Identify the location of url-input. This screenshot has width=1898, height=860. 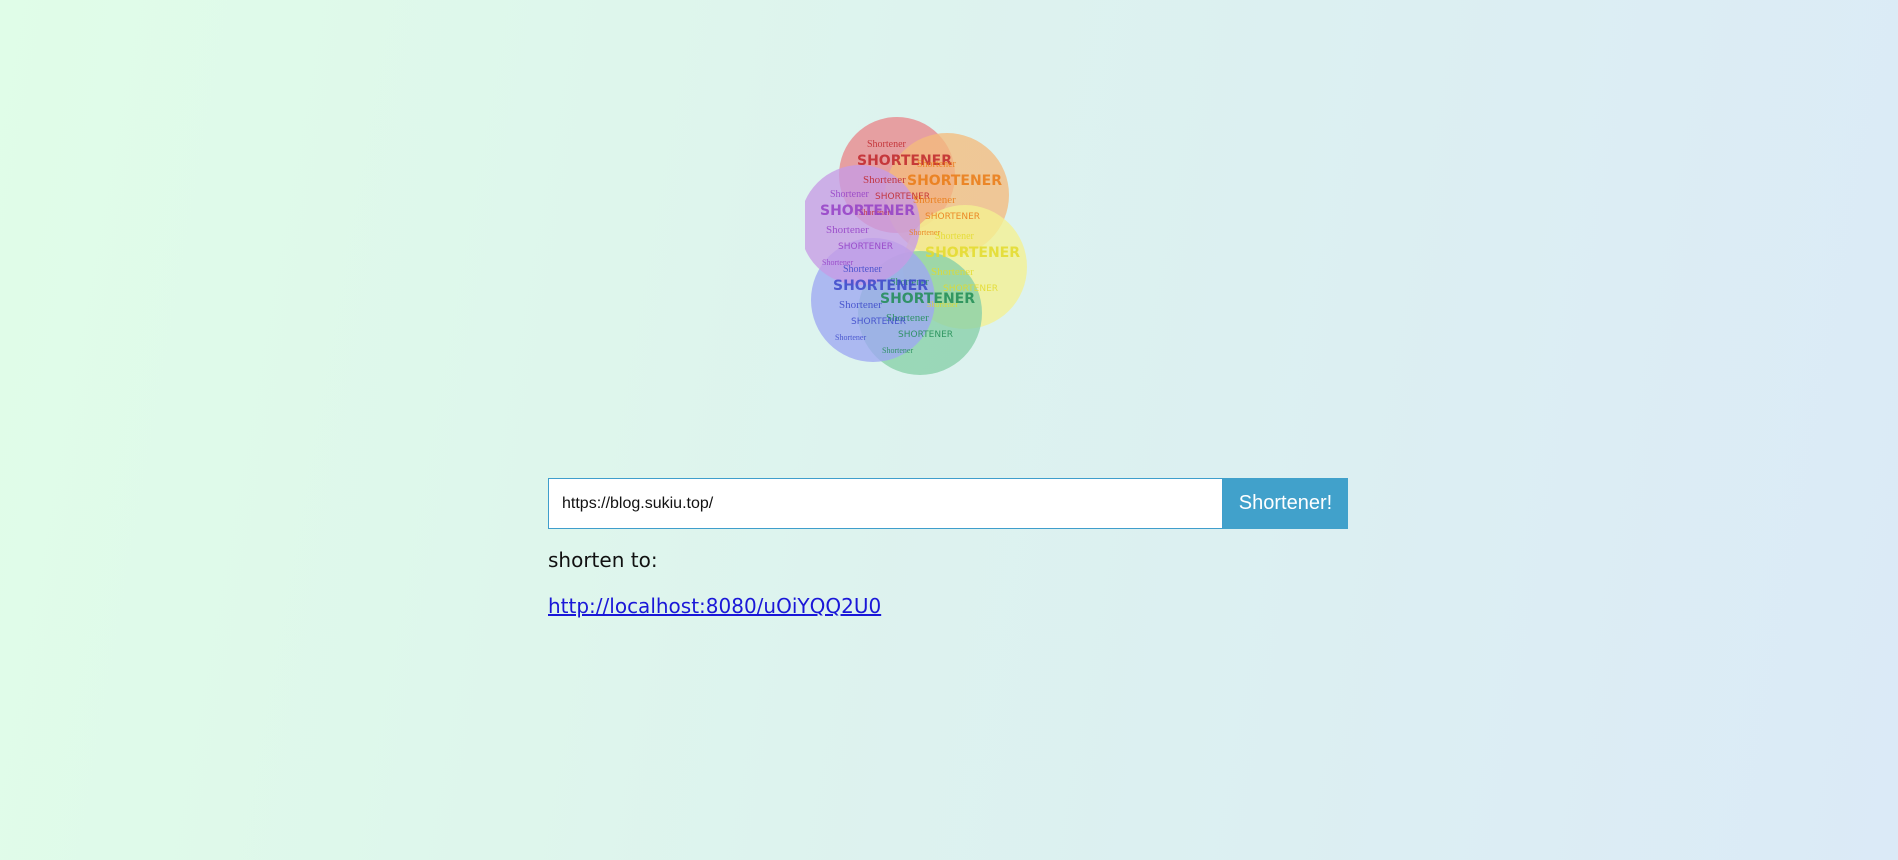
(885, 503).